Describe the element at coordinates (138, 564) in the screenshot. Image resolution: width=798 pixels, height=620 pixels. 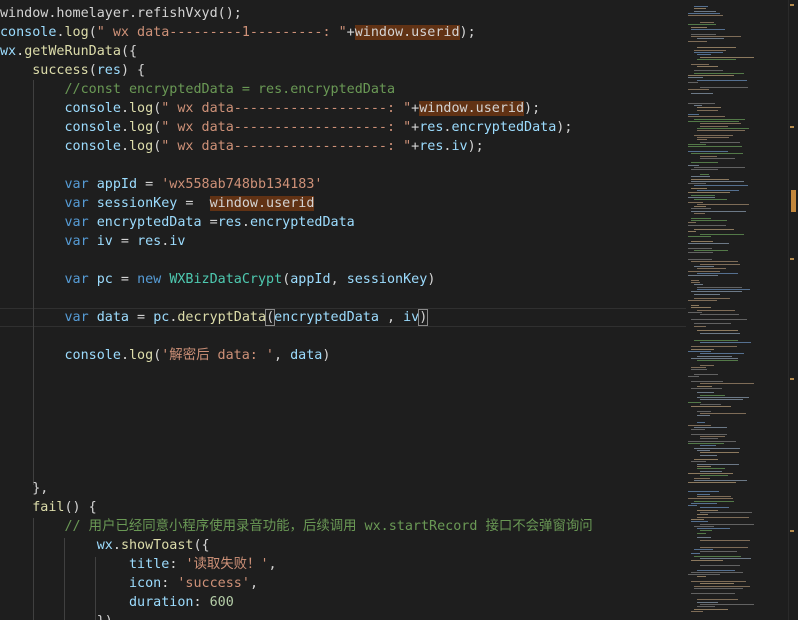
I see `code-line: title: '读取失败！',` at that location.